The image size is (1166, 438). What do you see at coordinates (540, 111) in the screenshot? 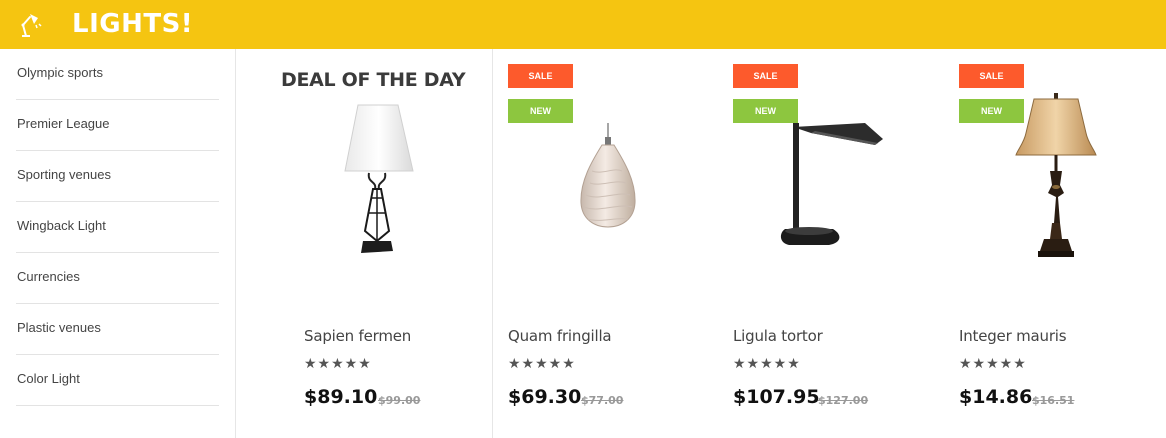
I see `new-badge: NEW` at bounding box center [540, 111].